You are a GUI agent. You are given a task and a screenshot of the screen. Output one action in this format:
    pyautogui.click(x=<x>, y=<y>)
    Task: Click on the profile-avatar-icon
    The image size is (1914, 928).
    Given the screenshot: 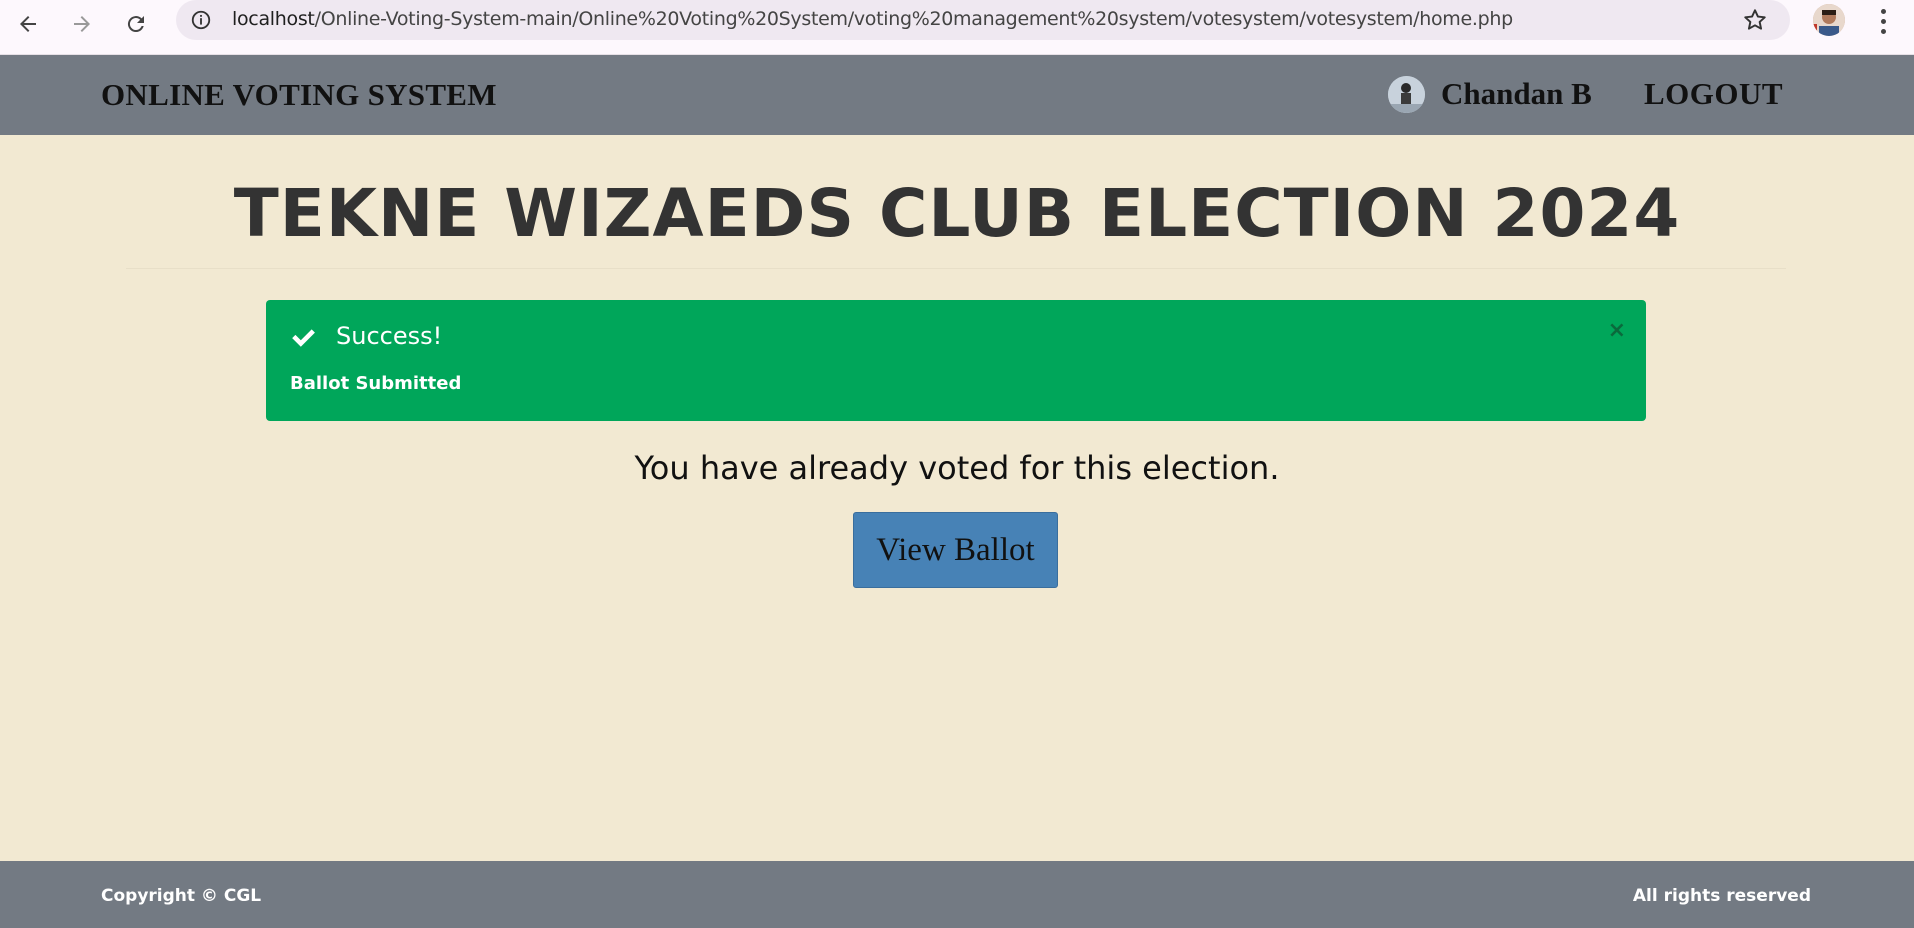 What is the action you would take?
    pyautogui.click(x=1829, y=20)
    